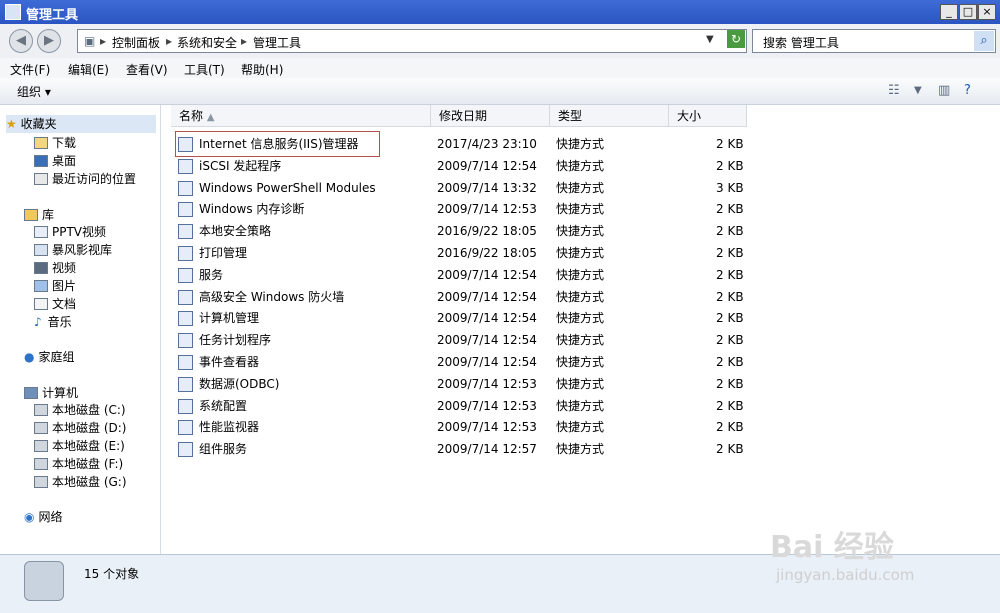 The width and height of the screenshot is (1000, 613). What do you see at coordinates (452, 427) in the screenshot?
I see `file-row: 性能监视器 2009/7/14 12:53 快捷方式 2 KB` at bounding box center [452, 427].